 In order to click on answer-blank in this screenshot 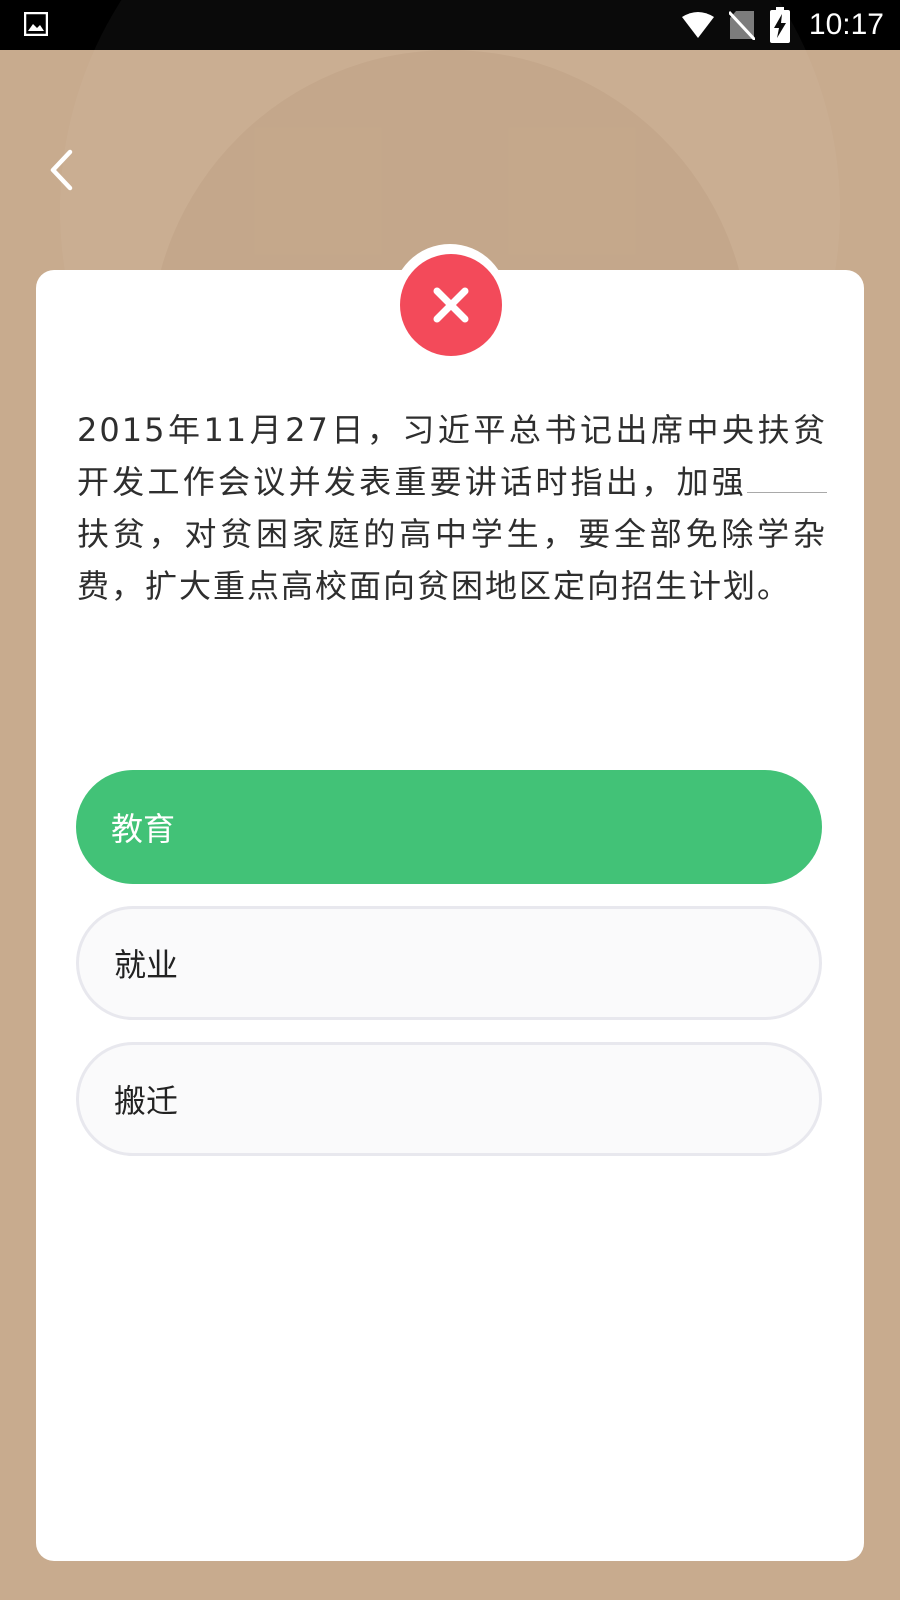, I will do `click(787, 478)`.